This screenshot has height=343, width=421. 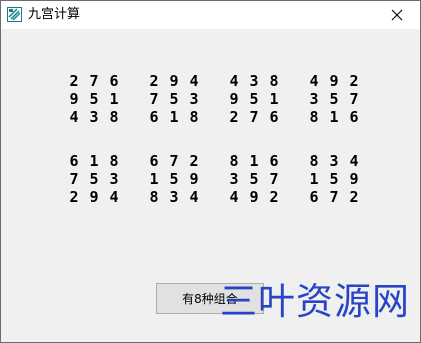 I want to click on magic-square-row: 816, so click(x=255, y=161).